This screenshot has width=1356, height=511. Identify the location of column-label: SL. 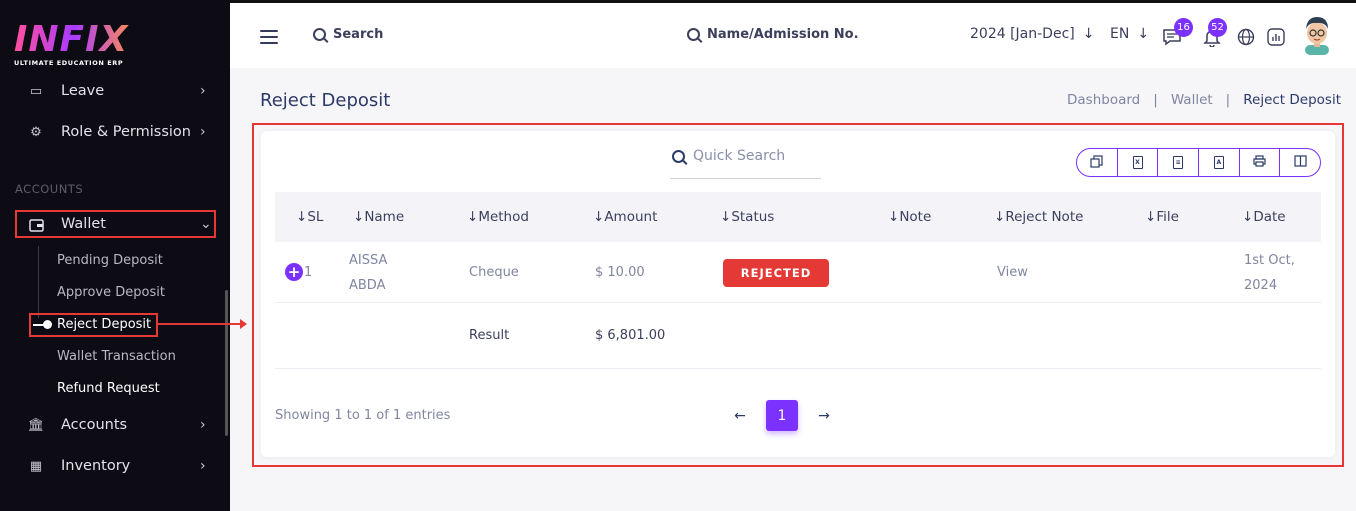
(315, 217).